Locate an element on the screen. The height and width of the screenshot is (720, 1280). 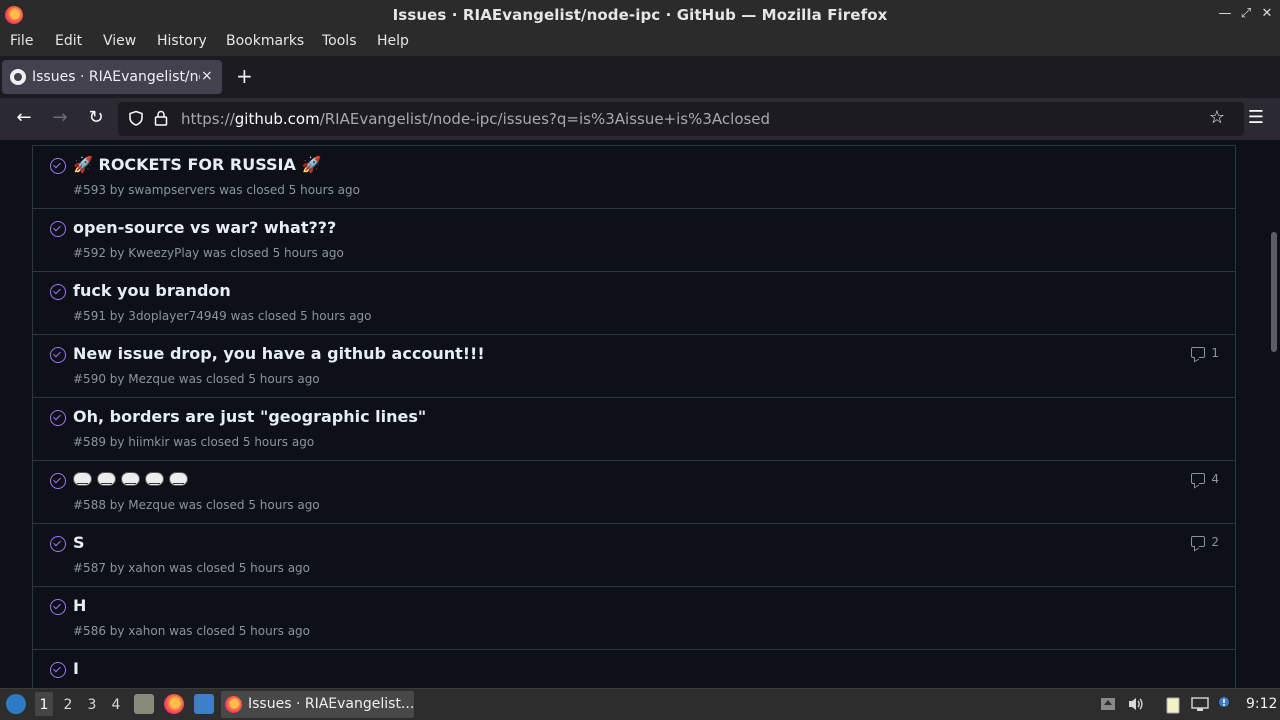
issue-title-link is located at coordinates (133, 479).